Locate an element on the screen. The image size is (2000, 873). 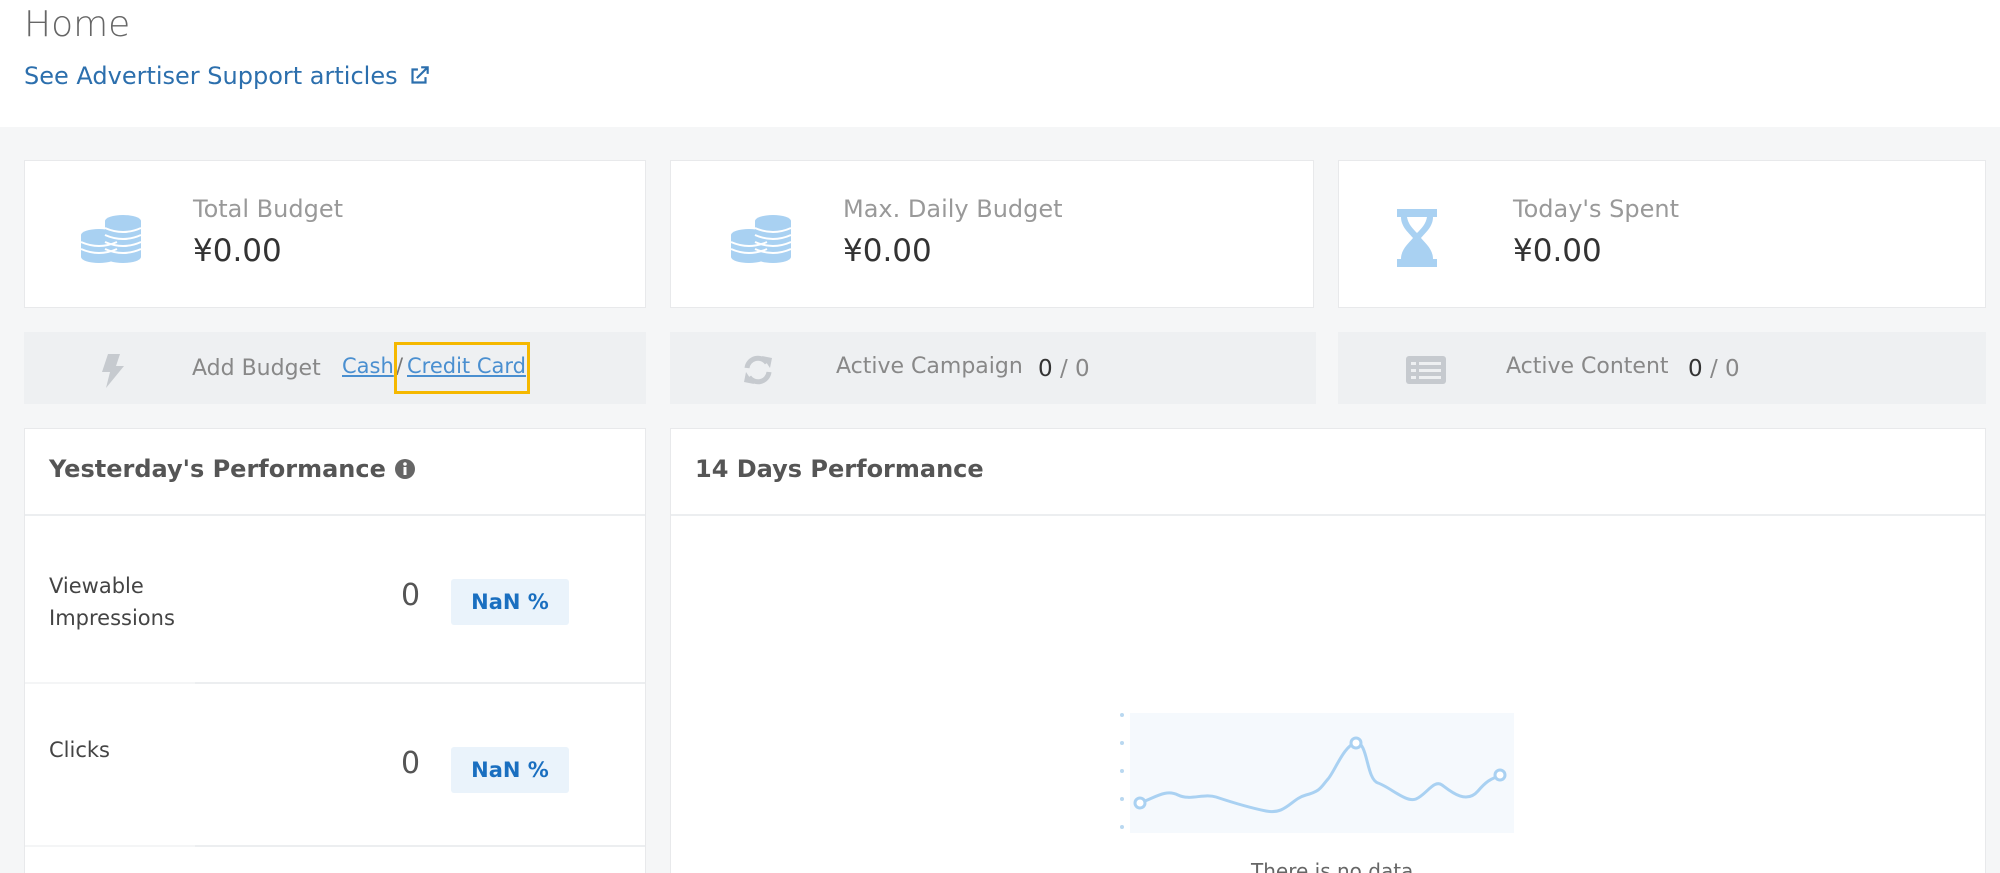
todays-spent-value: ¥0.00 is located at coordinates (1557, 251).